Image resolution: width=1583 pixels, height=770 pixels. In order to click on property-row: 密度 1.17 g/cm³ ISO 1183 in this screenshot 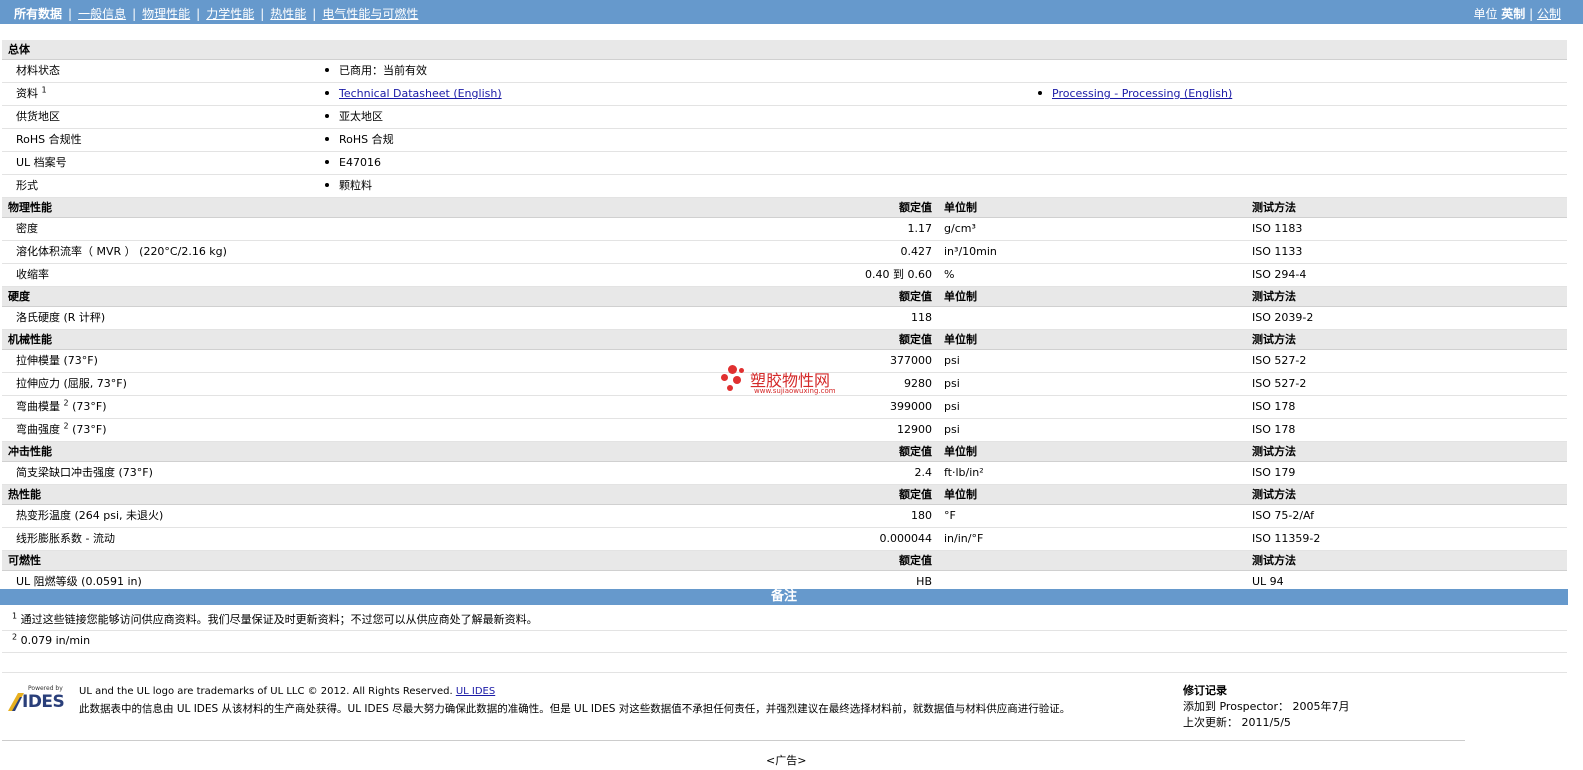, I will do `click(785, 229)`.